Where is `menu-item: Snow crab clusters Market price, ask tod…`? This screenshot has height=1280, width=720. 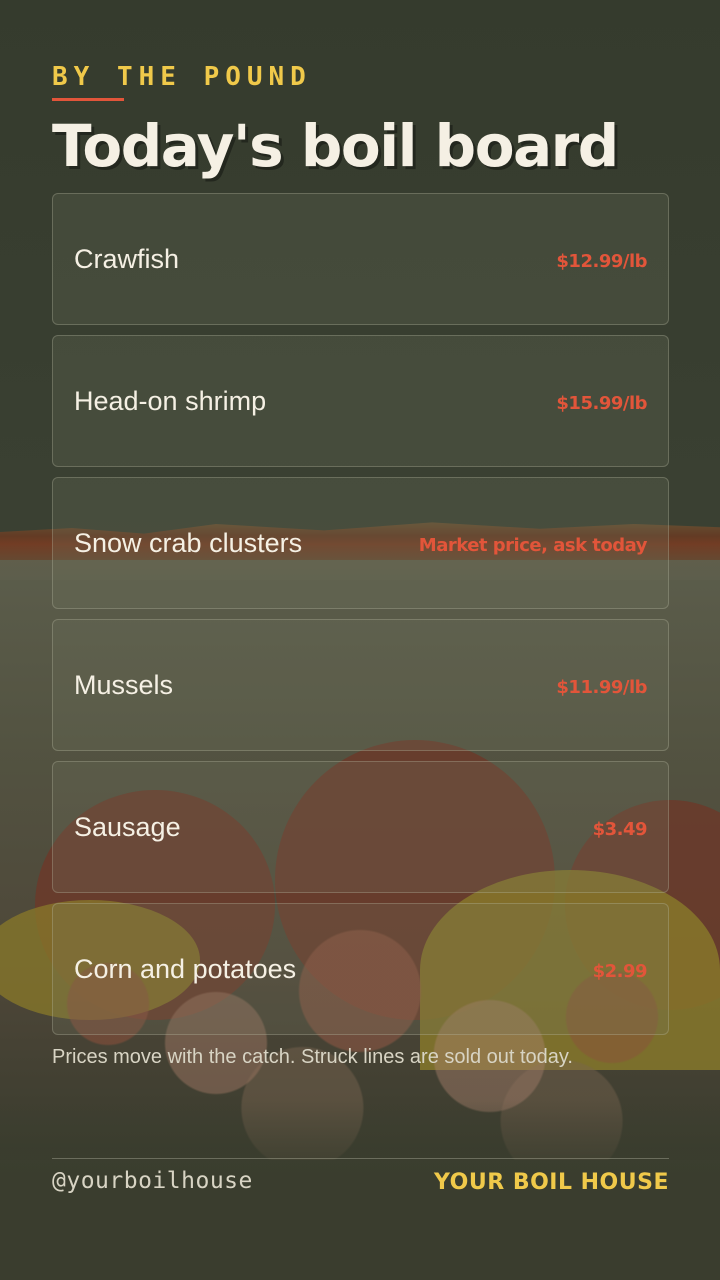
menu-item: Snow crab clusters Market price, ask tod… is located at coordinates (360, 543).